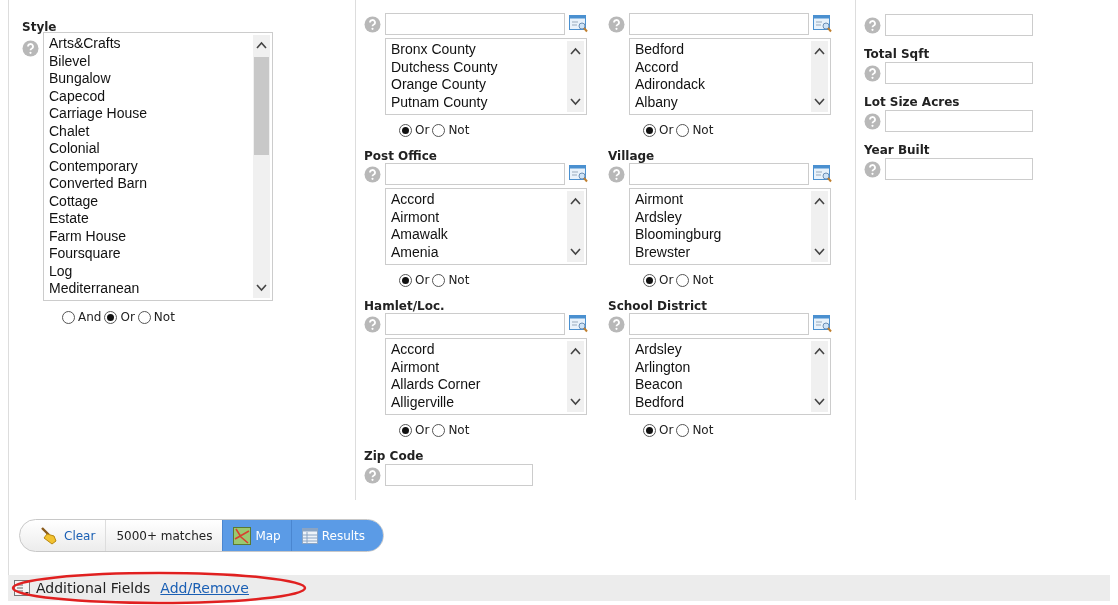 This screenshot has height=605, width=1118. What do you see at coordinates (204, 588) in the screenshot?
I see `add-remove-link: Add/Remove` at bounding box center [204, 588].